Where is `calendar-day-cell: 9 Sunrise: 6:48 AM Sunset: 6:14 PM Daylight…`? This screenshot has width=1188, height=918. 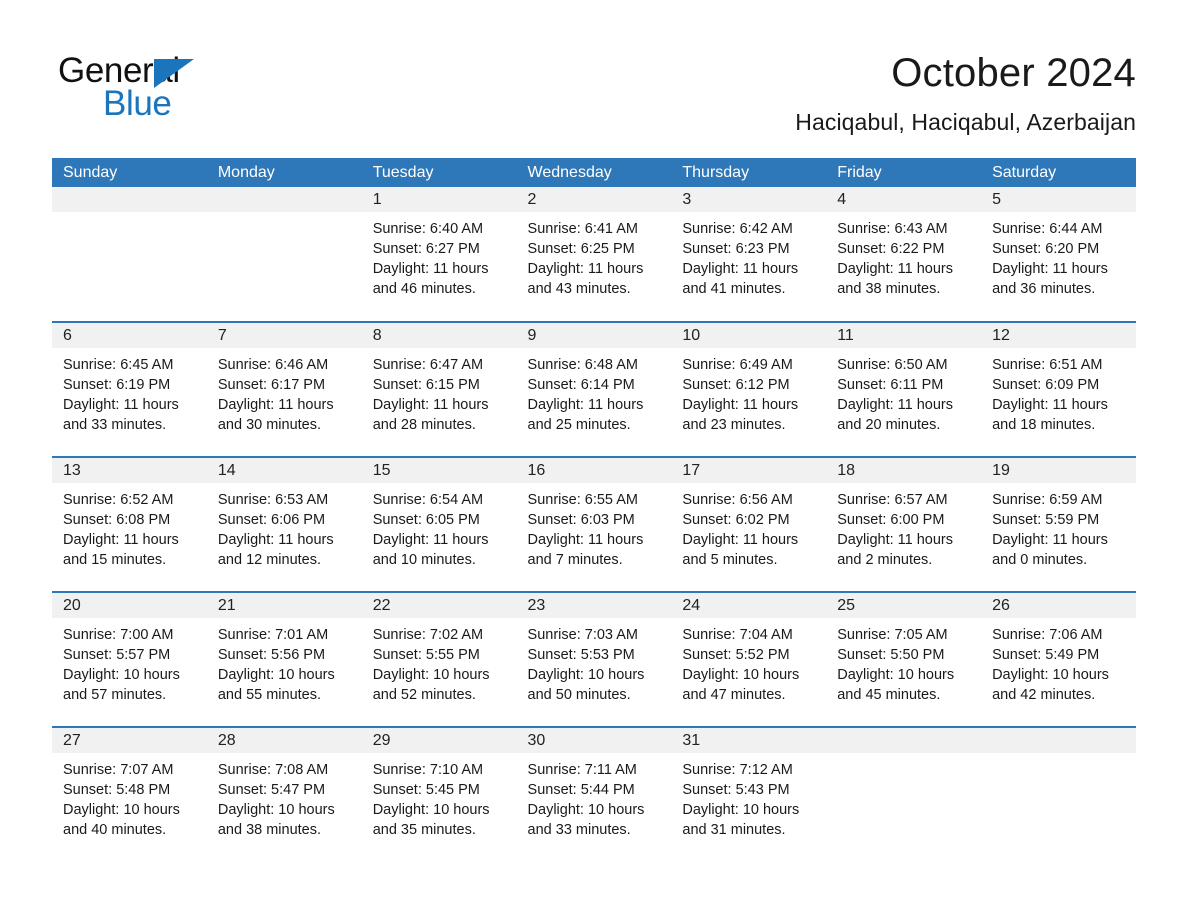
calendar-day-cell: 9 Sunrise: 6:48 AM Sunset: 6:14 PM Daylight… is located at coordinates (594, 389).